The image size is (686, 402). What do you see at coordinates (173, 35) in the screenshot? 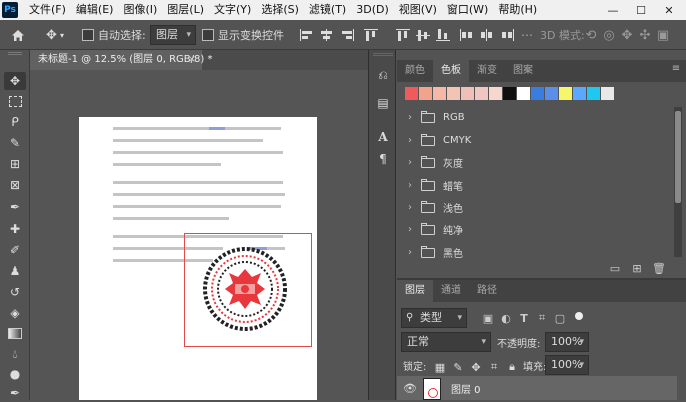
I see `auto-select-target-dropdown: 图层` at bounding box center [173, 35].